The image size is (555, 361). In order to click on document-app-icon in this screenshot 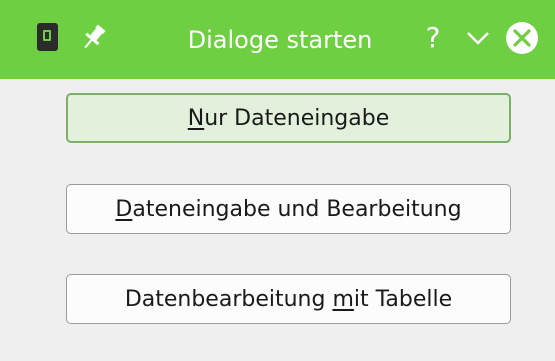, I will do `click(47, 37)`.